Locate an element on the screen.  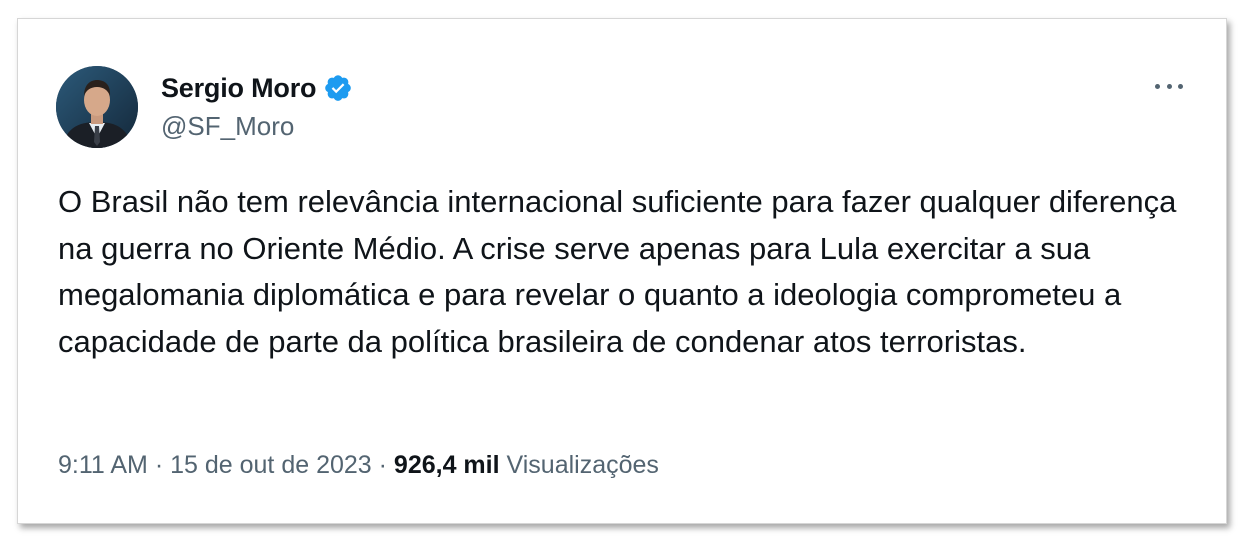
views-count: 926,4 mil is located at coordinates (446, 465).